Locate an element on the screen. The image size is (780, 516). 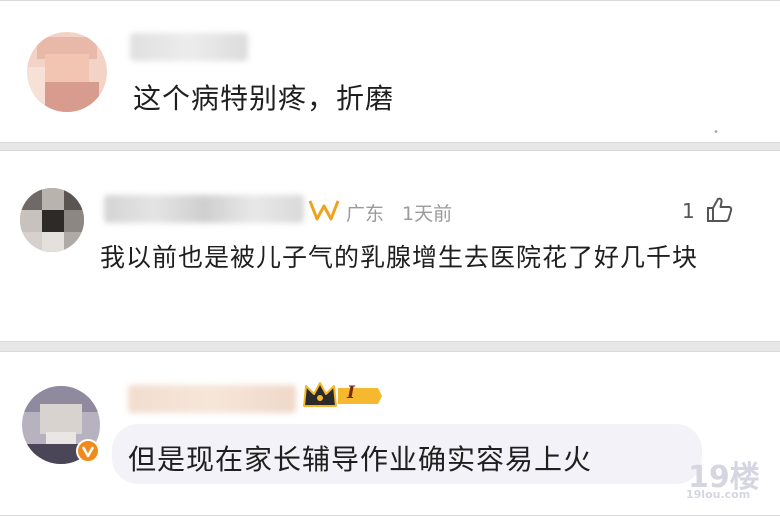
watermark-url: 19lou.com is located at coordinates (718, 494).